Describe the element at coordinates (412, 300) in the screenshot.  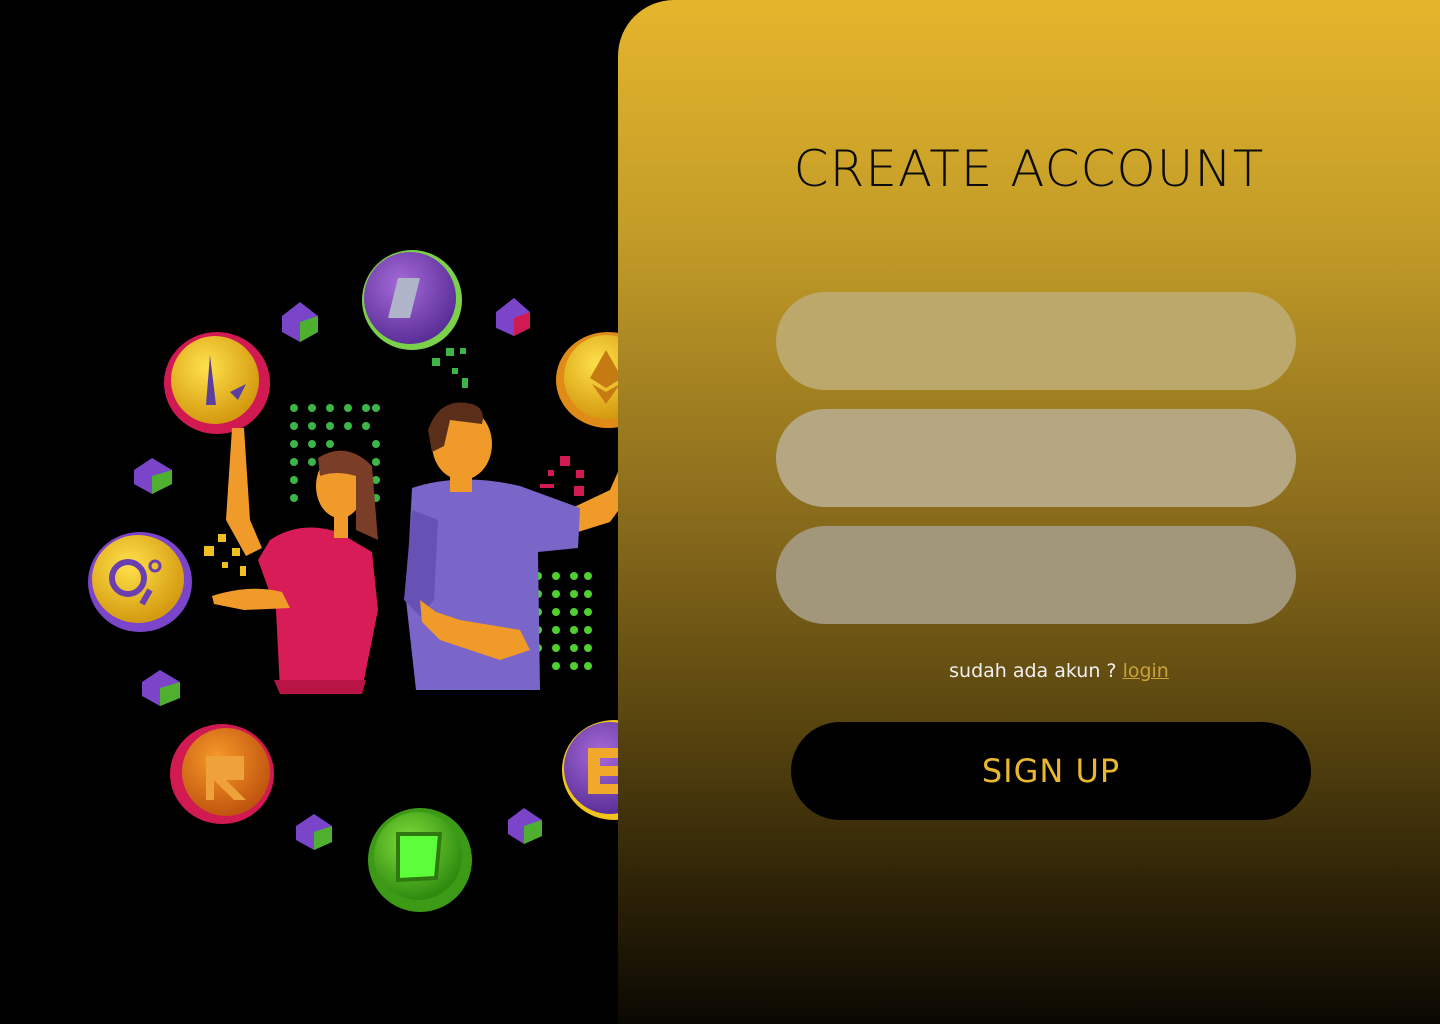
I see `purple-slash-coin-icon` at that location.